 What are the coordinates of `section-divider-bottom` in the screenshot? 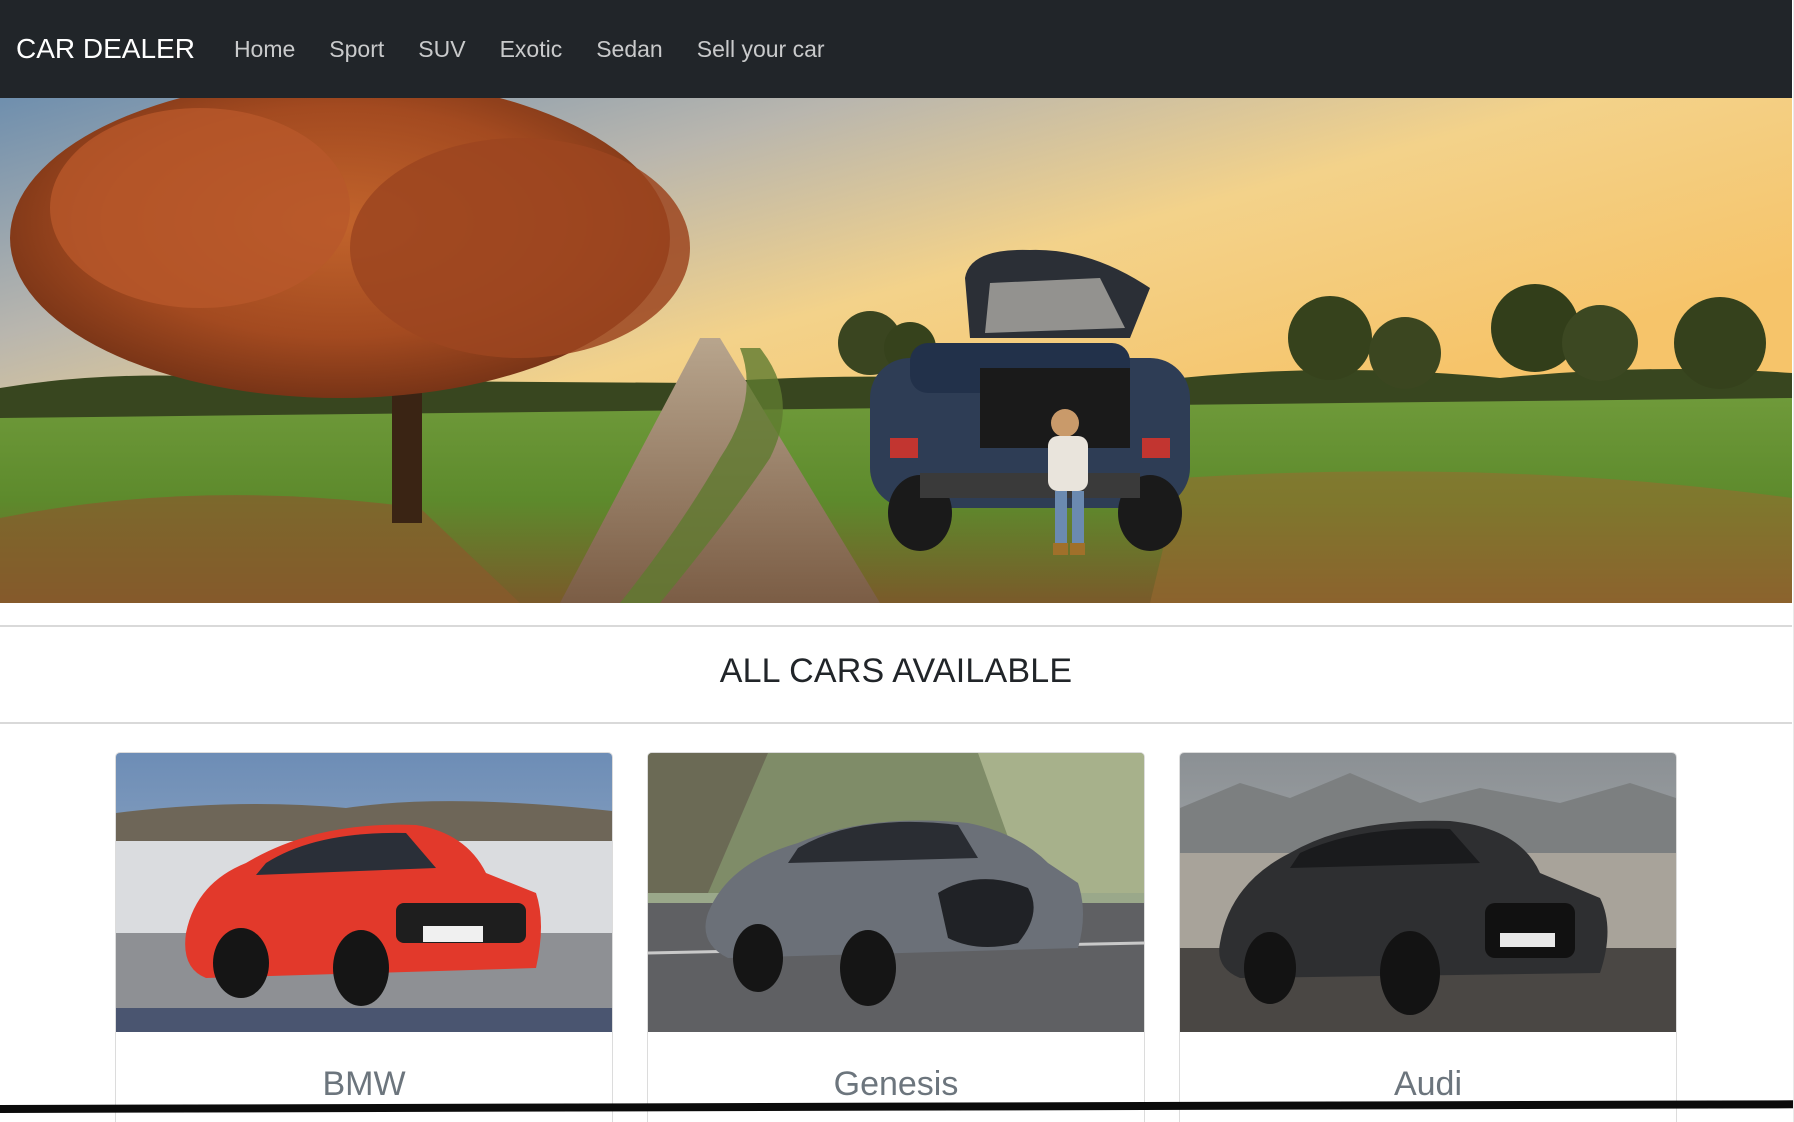 It's located at (896, 723).